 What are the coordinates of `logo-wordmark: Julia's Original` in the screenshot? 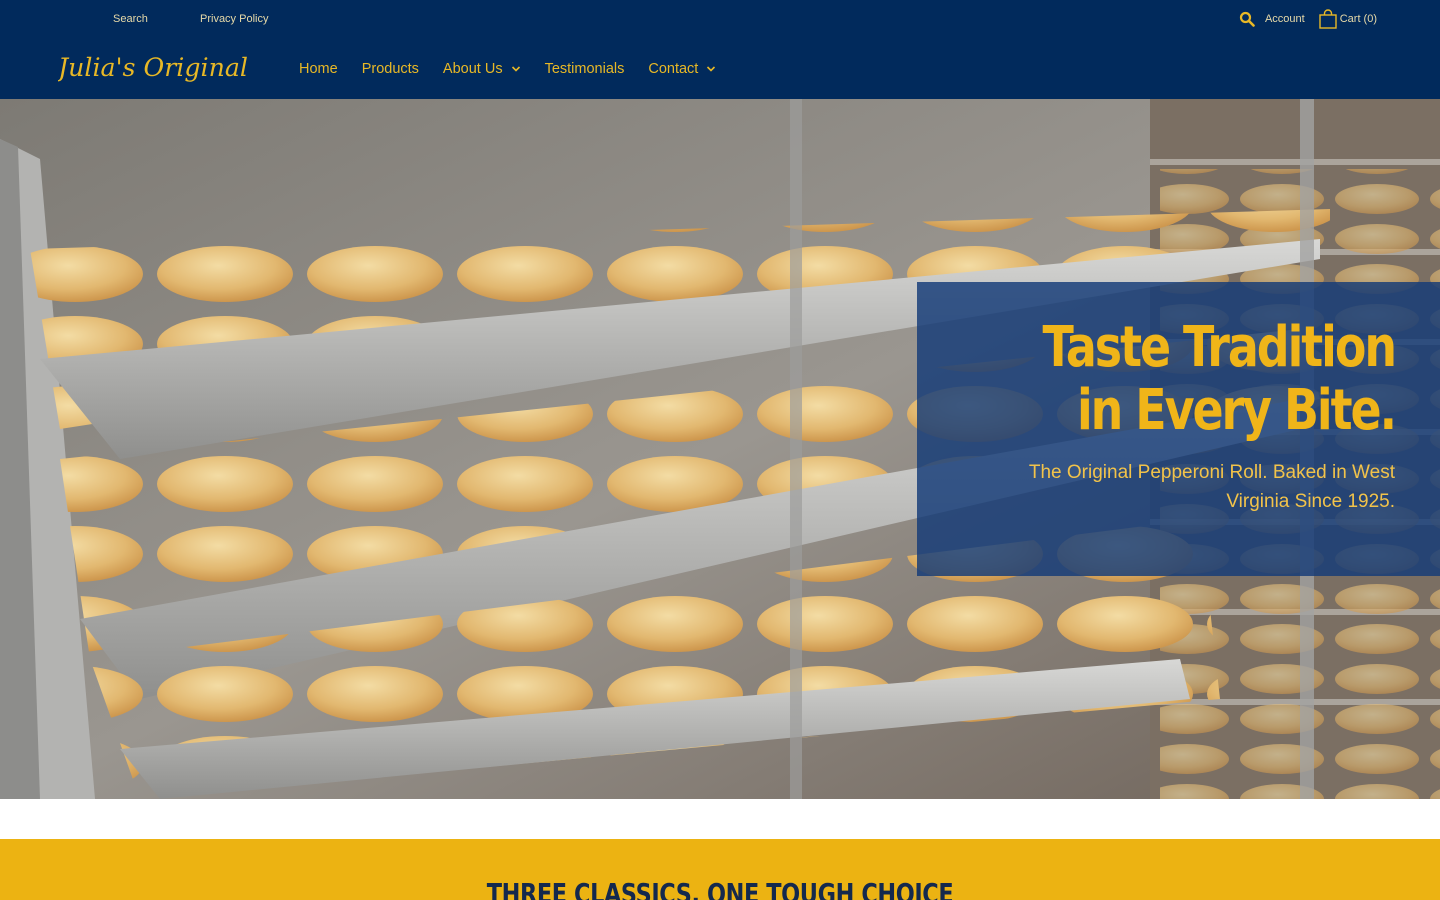 It's located at (153, 67).